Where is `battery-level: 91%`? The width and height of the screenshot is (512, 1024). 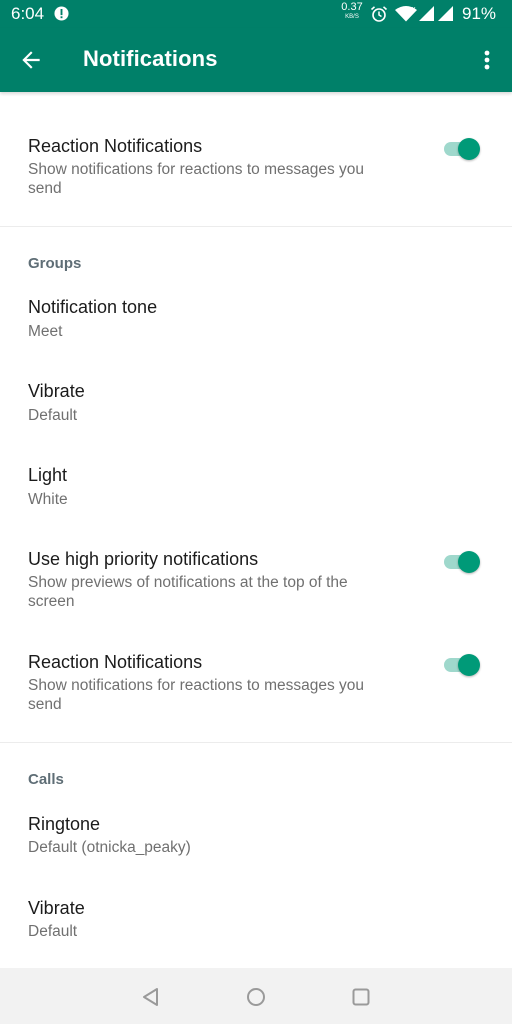
battery-level: 91% is located at coordinates (479, 13).